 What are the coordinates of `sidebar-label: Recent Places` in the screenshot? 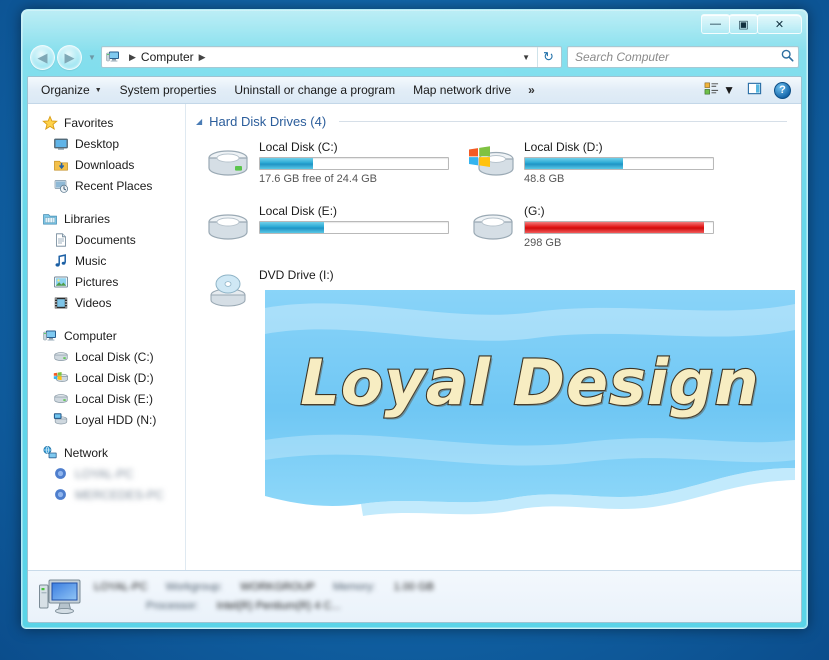 It's located at (114, 185).